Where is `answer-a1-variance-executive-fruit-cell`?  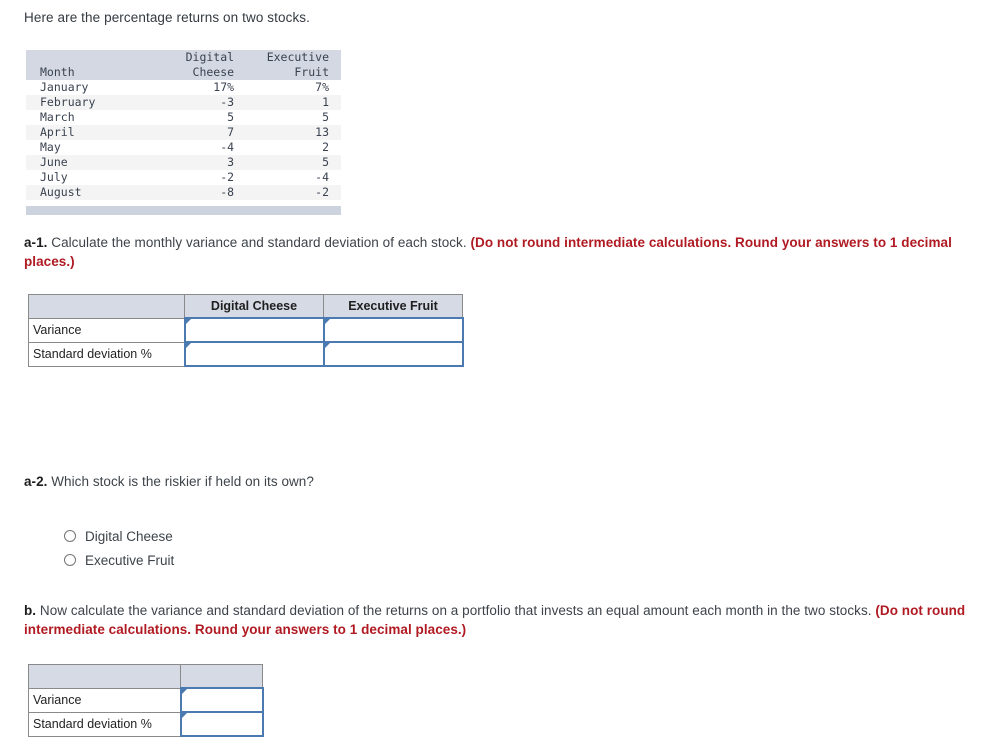 answer-a1-variance-executive-fruit-cell is located at coordinates (393, 330).